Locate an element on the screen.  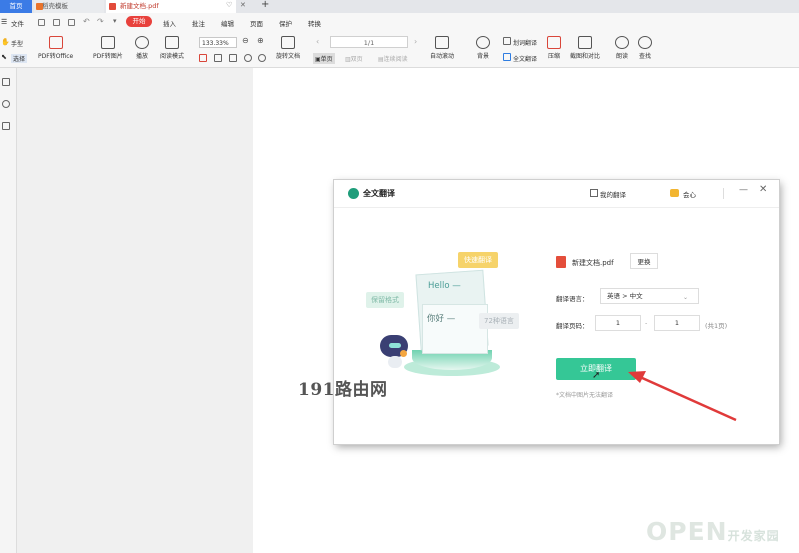
pdf-to-image-button: PDF转图片 is located at coordinates (108, 48).